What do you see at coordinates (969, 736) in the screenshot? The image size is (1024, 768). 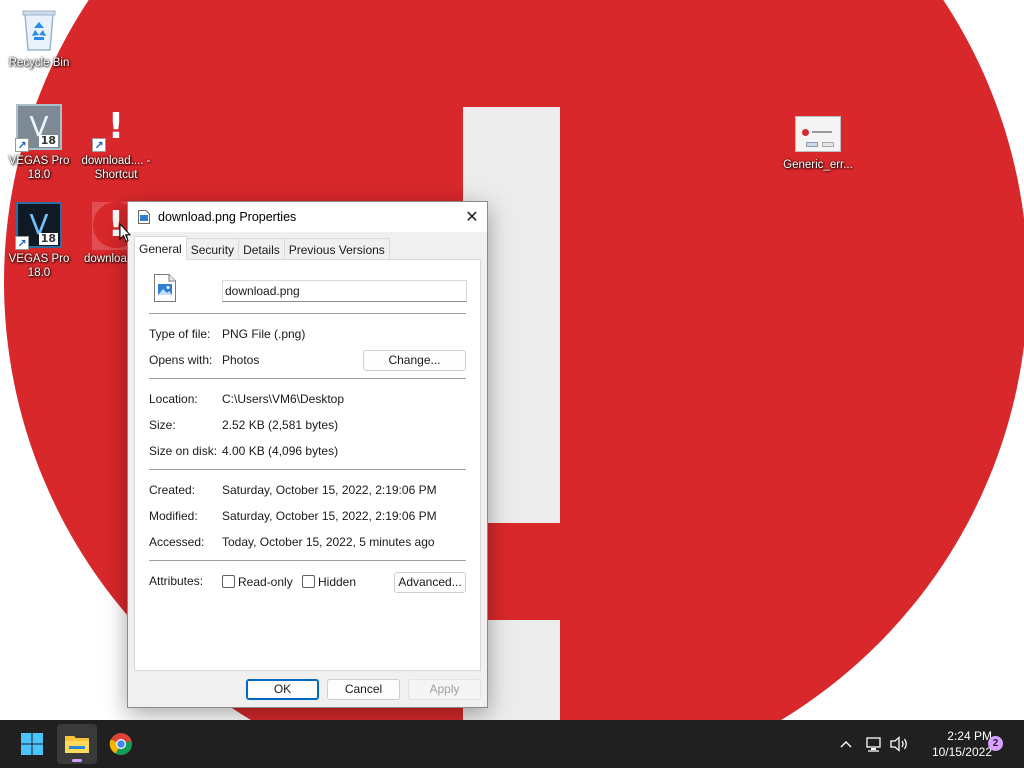 I see `clock-time: 2:24 PM` at bounding box center [969, 736].